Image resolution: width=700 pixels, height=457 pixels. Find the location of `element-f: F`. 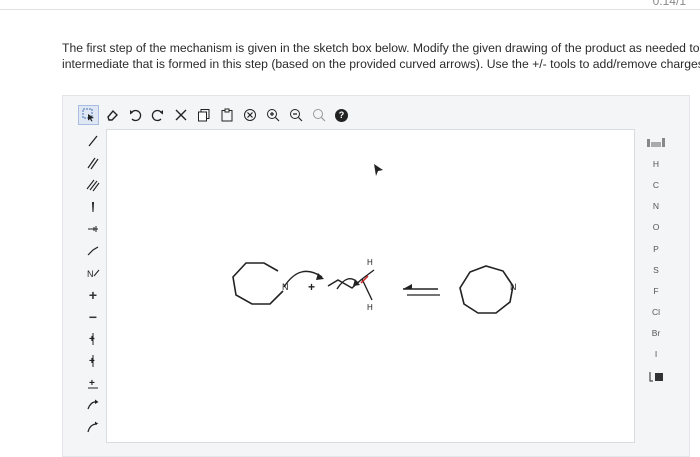

element-f: F is located at coordinates (656, 290).